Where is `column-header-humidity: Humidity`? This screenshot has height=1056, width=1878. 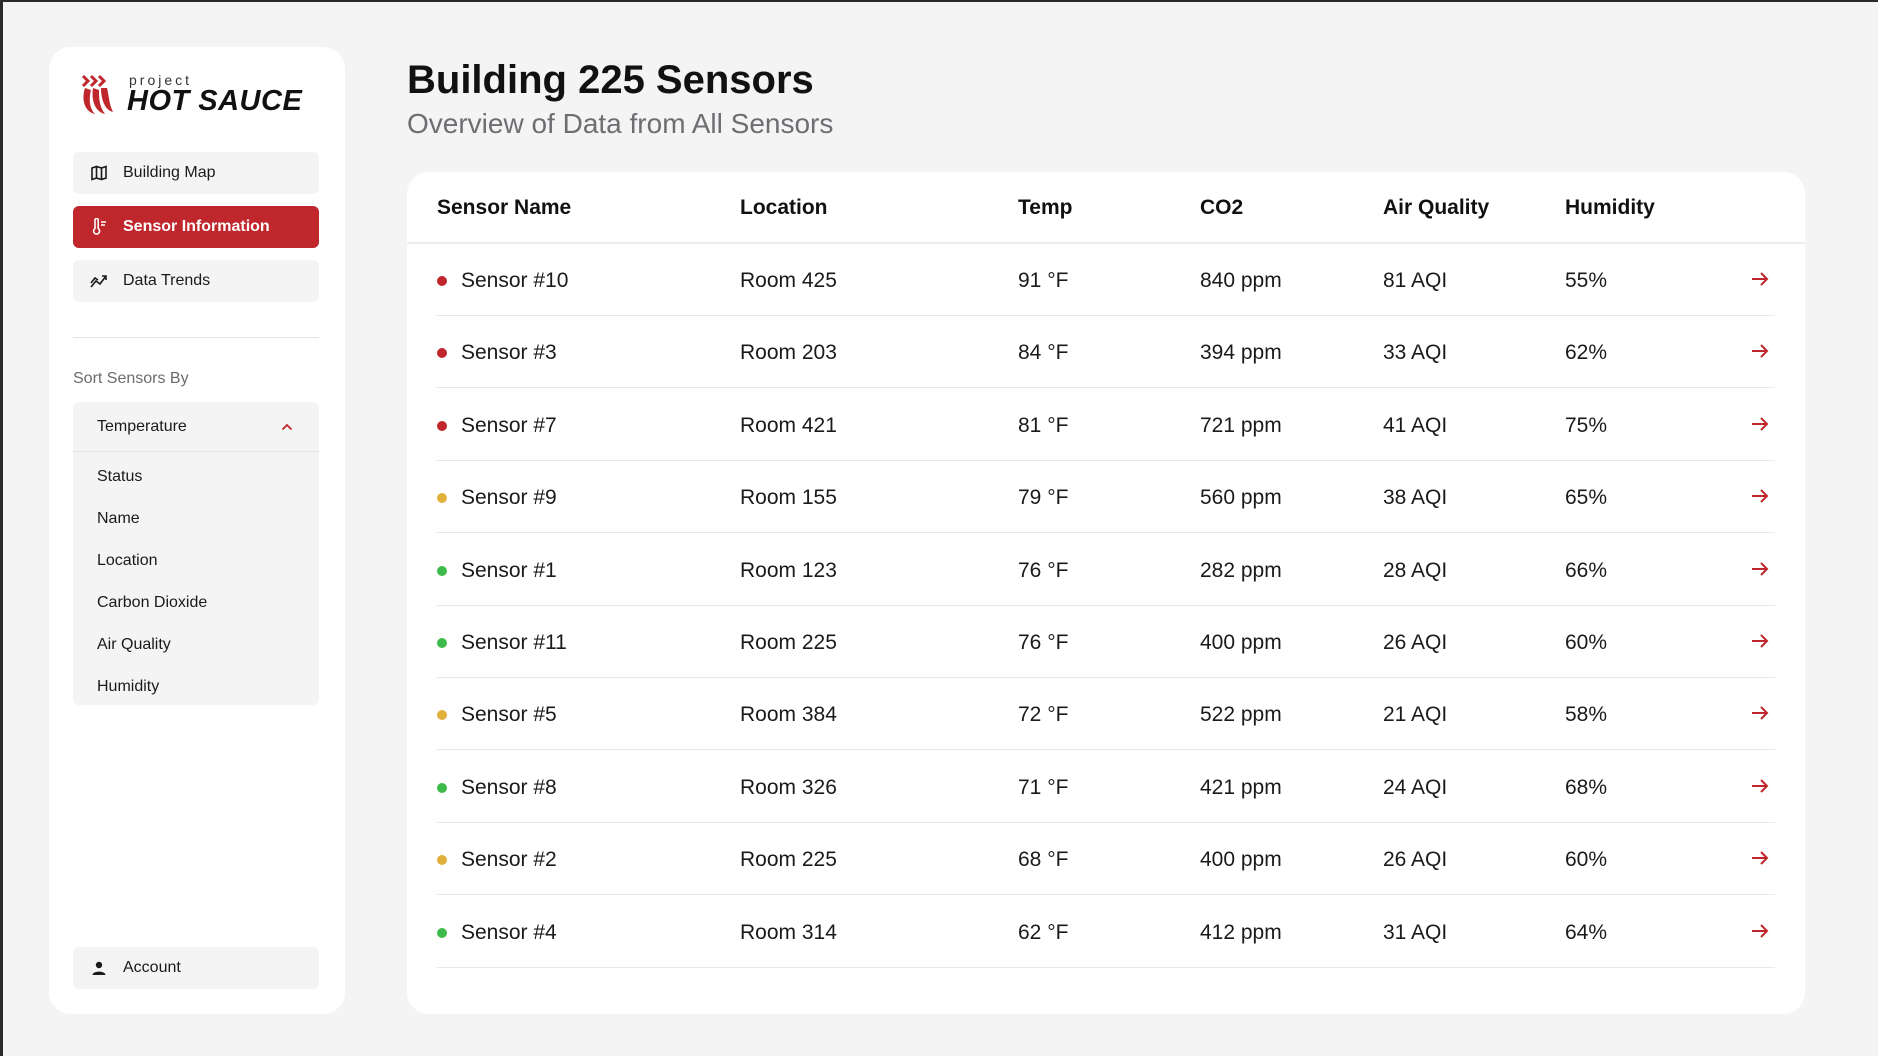
column-header-humidity: Humidity is located at coordinates (1610, 208).